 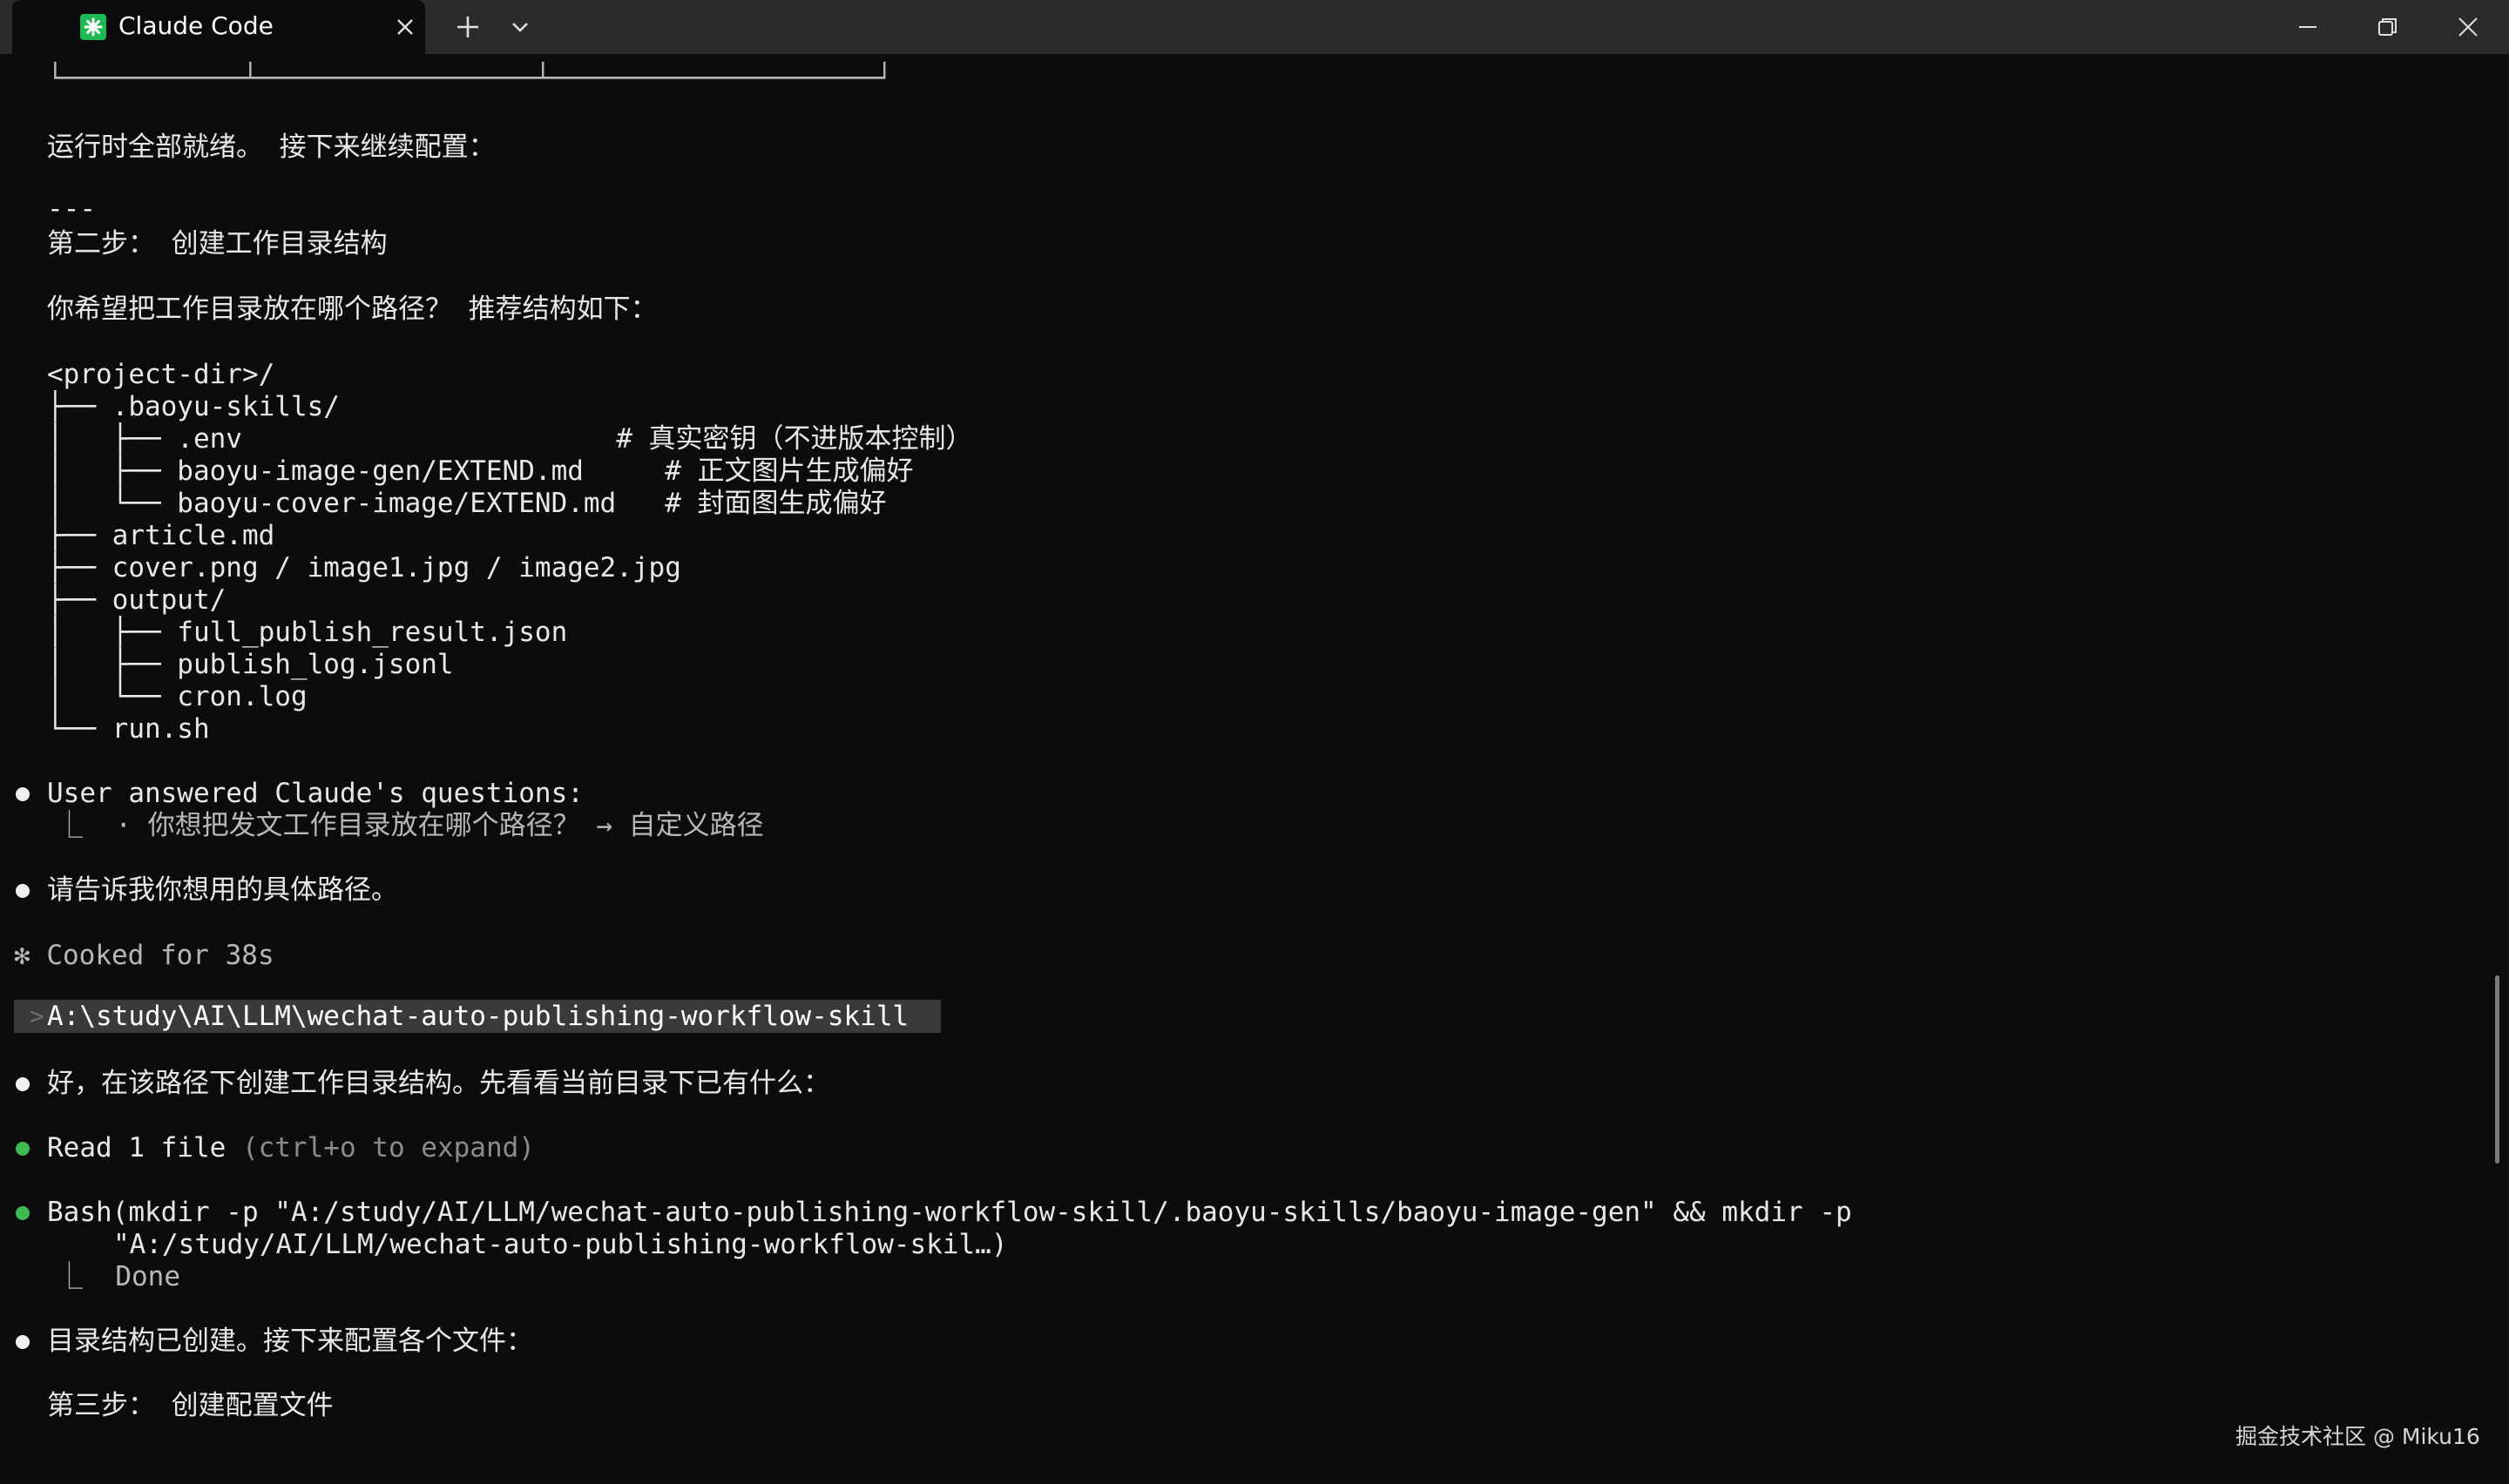 I want to click on read-file-line: Read 1 file (ctrl+o to expand), so click(x=291, y=1148).